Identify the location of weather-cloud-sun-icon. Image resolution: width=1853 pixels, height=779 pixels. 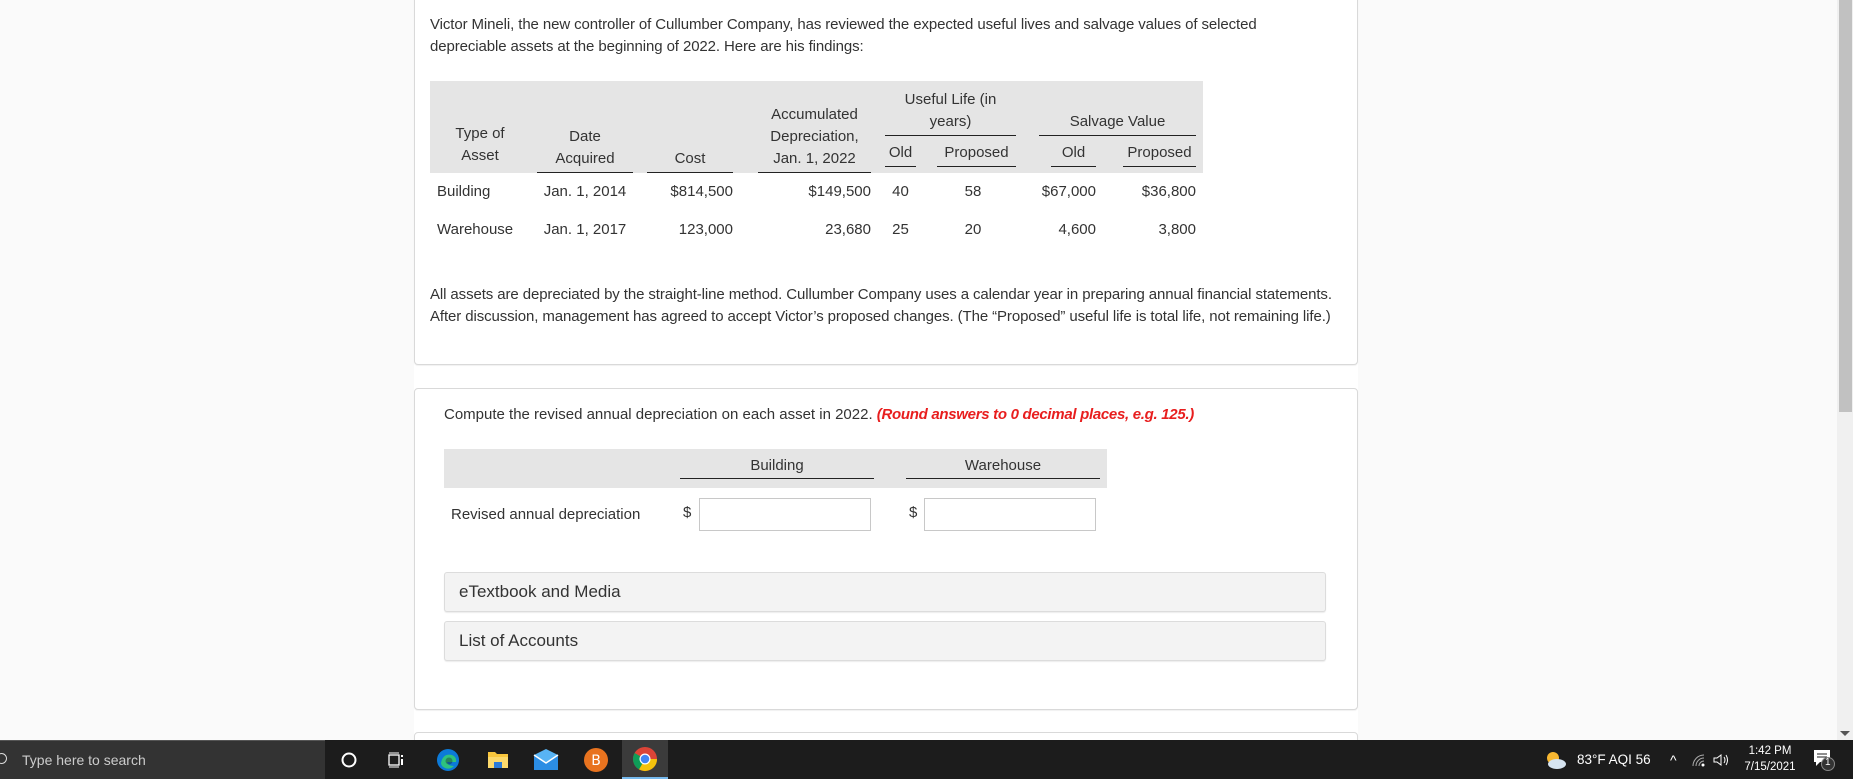
(1556, 760).